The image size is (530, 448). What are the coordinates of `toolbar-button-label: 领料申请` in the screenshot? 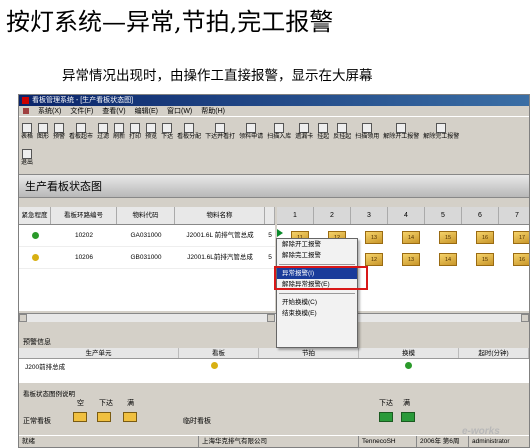 It's located at (251, 137).